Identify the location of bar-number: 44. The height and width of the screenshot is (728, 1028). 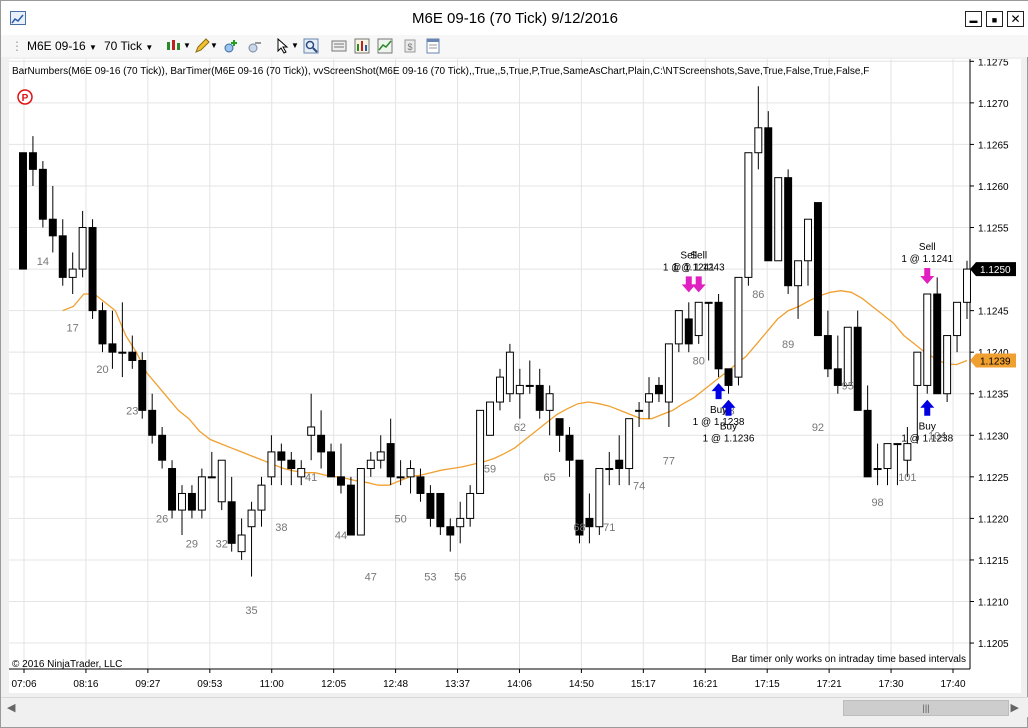
(341, 536).